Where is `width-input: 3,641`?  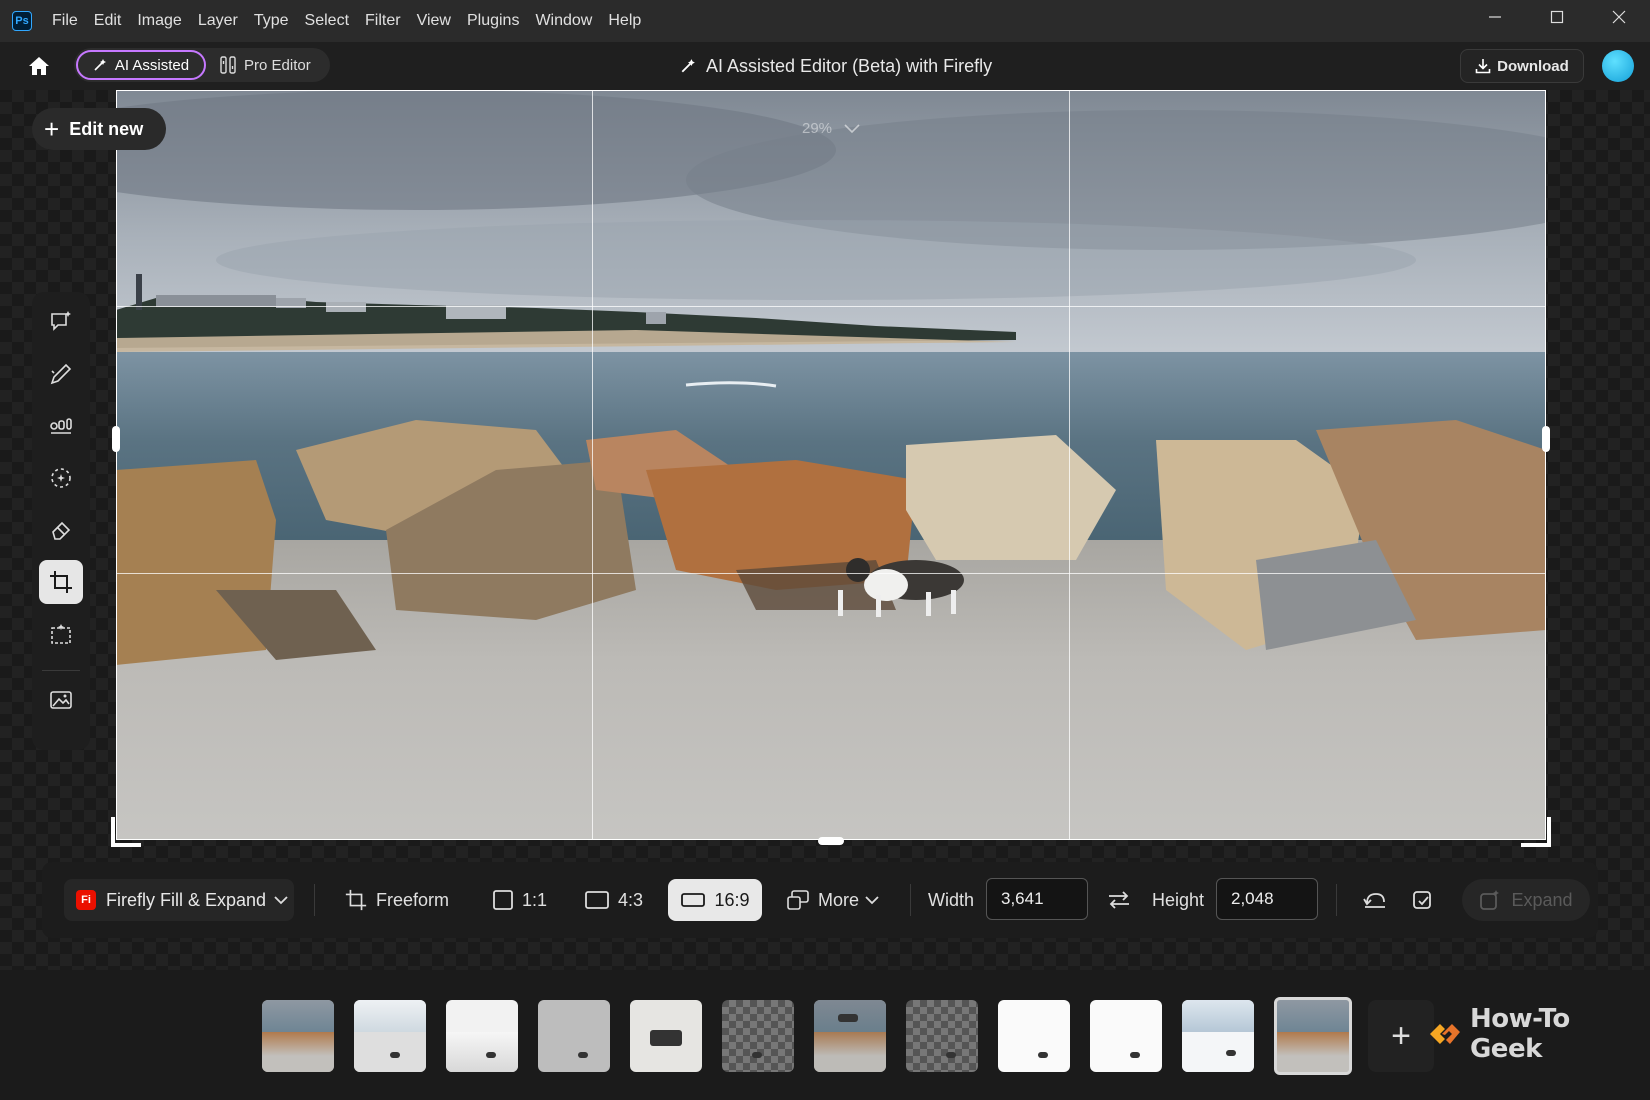
width-input: 3,641 is located at coordinates (1037, 899).